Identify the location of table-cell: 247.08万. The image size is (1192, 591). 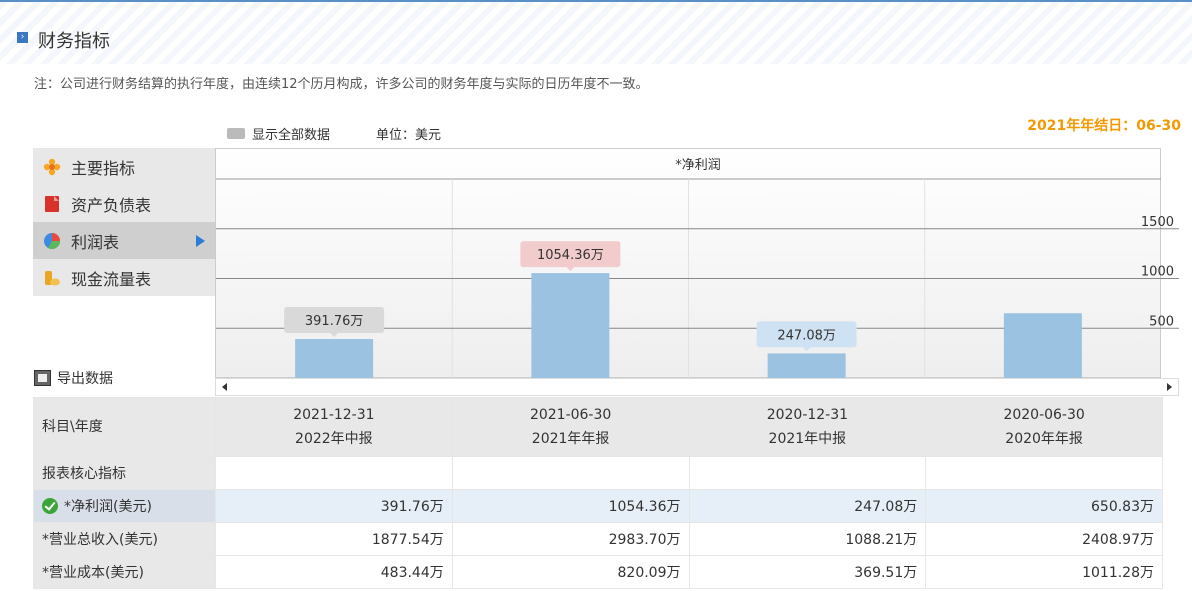
(807, 506).